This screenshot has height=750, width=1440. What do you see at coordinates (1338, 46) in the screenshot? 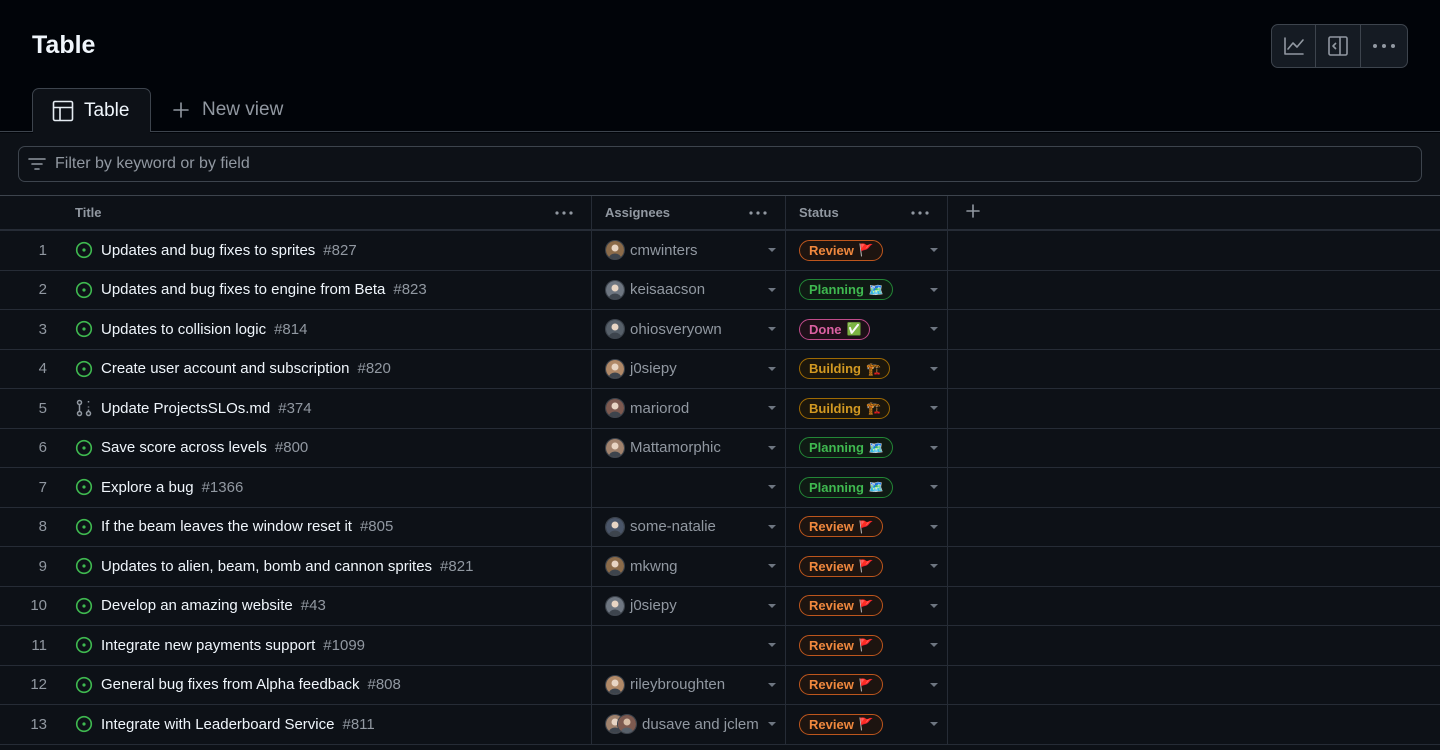
I see `toggle-panel-button` at bounding box center [1338, 46].